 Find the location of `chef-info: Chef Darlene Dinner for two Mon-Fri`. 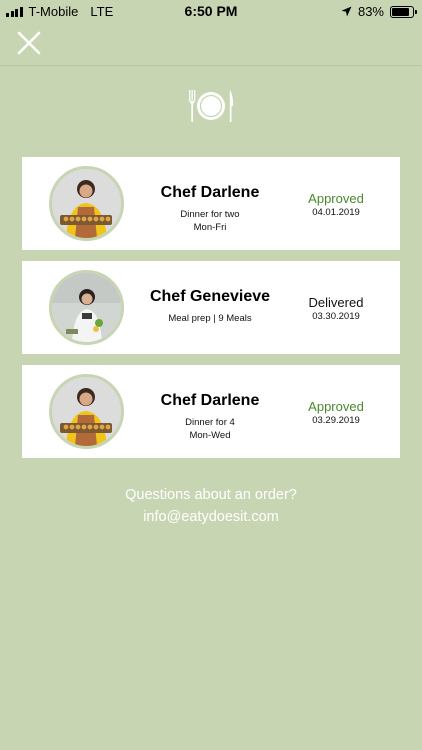

chef-info: Chef Darlene Dinner for two Mon-Fri is located at coordinates (210, 203).